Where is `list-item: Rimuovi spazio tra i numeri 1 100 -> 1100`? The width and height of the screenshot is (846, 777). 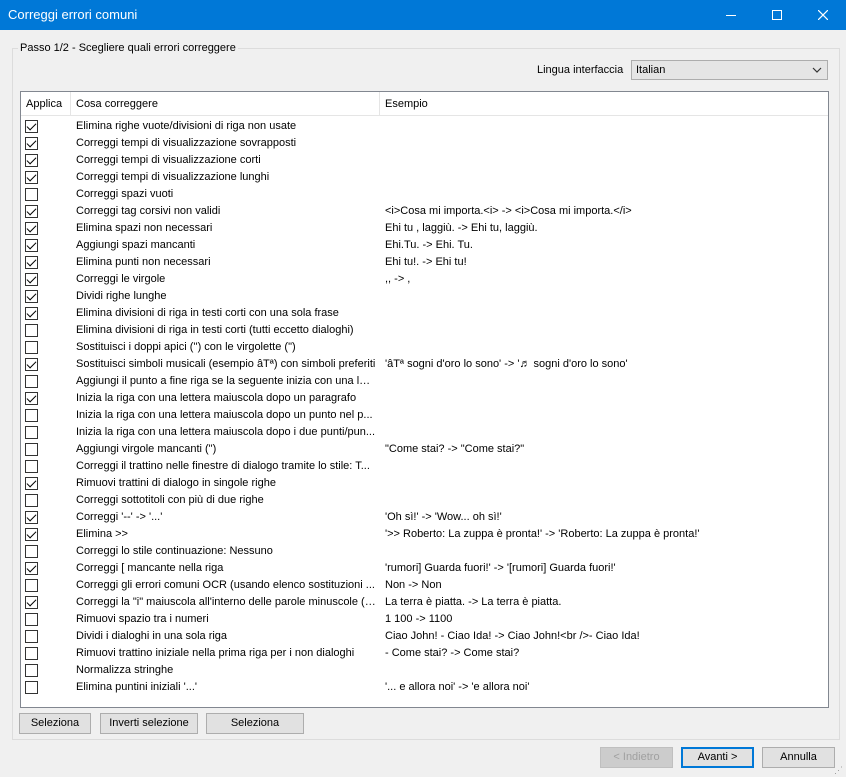 list-item: Rimuovi spazio tra i numeri 1 100 -> 1100 is located at coordinates (424, 619).